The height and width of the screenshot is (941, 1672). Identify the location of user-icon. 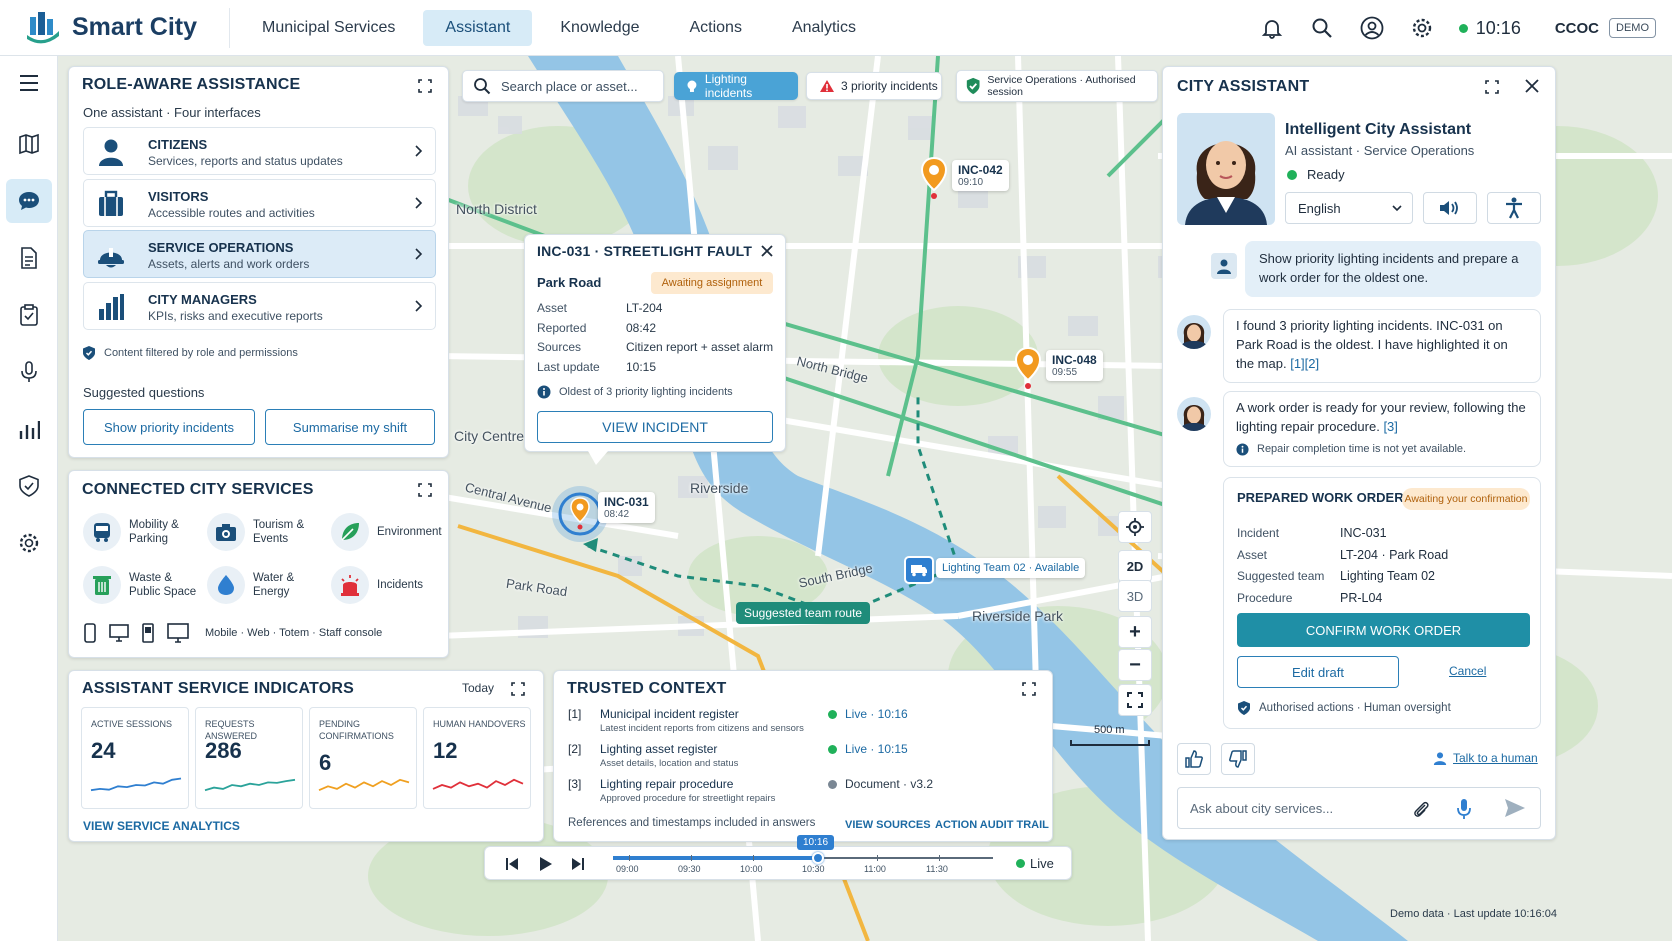
(1372, 28).